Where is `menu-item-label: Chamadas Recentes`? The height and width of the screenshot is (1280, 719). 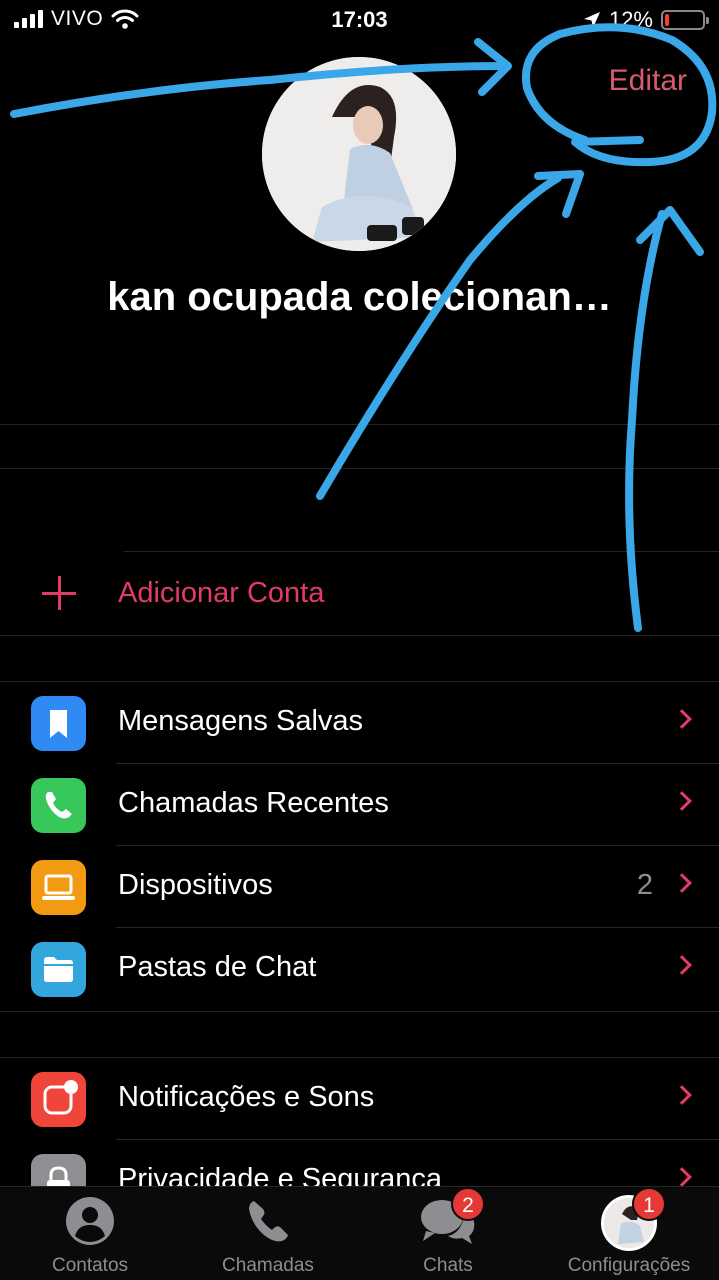 menu-item-label: Chamadas Recentes is located at coordinates (253, 803).